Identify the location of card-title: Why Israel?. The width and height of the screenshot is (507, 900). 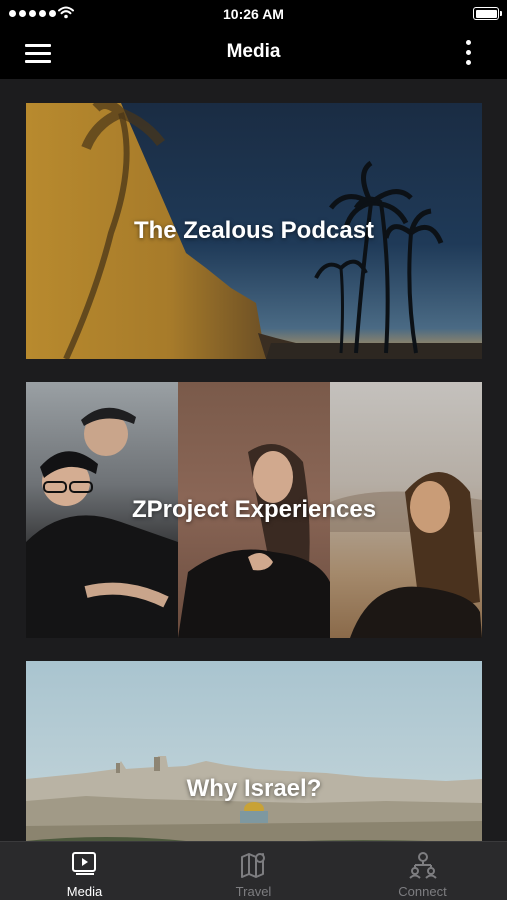
(254, 788).